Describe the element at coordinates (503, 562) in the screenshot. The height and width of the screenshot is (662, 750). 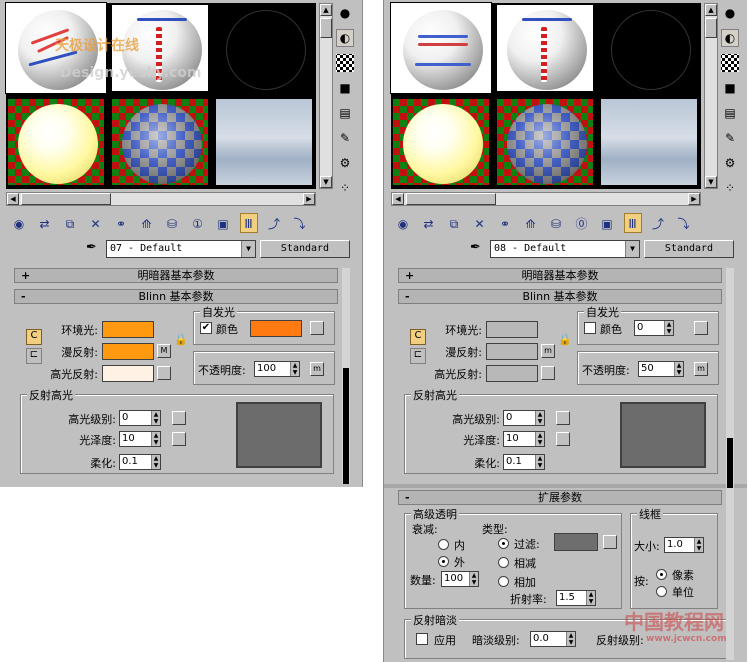
I see `type-subtractive-radio` at that location.